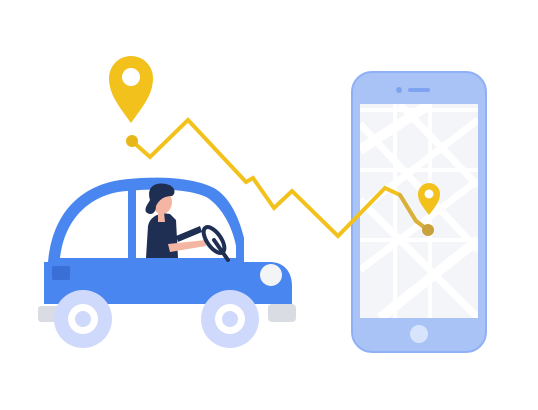 The image size is (538, 410). Describe the element at coordinates (132, 223) in the screenshot. I see `car-pillar` at that location.